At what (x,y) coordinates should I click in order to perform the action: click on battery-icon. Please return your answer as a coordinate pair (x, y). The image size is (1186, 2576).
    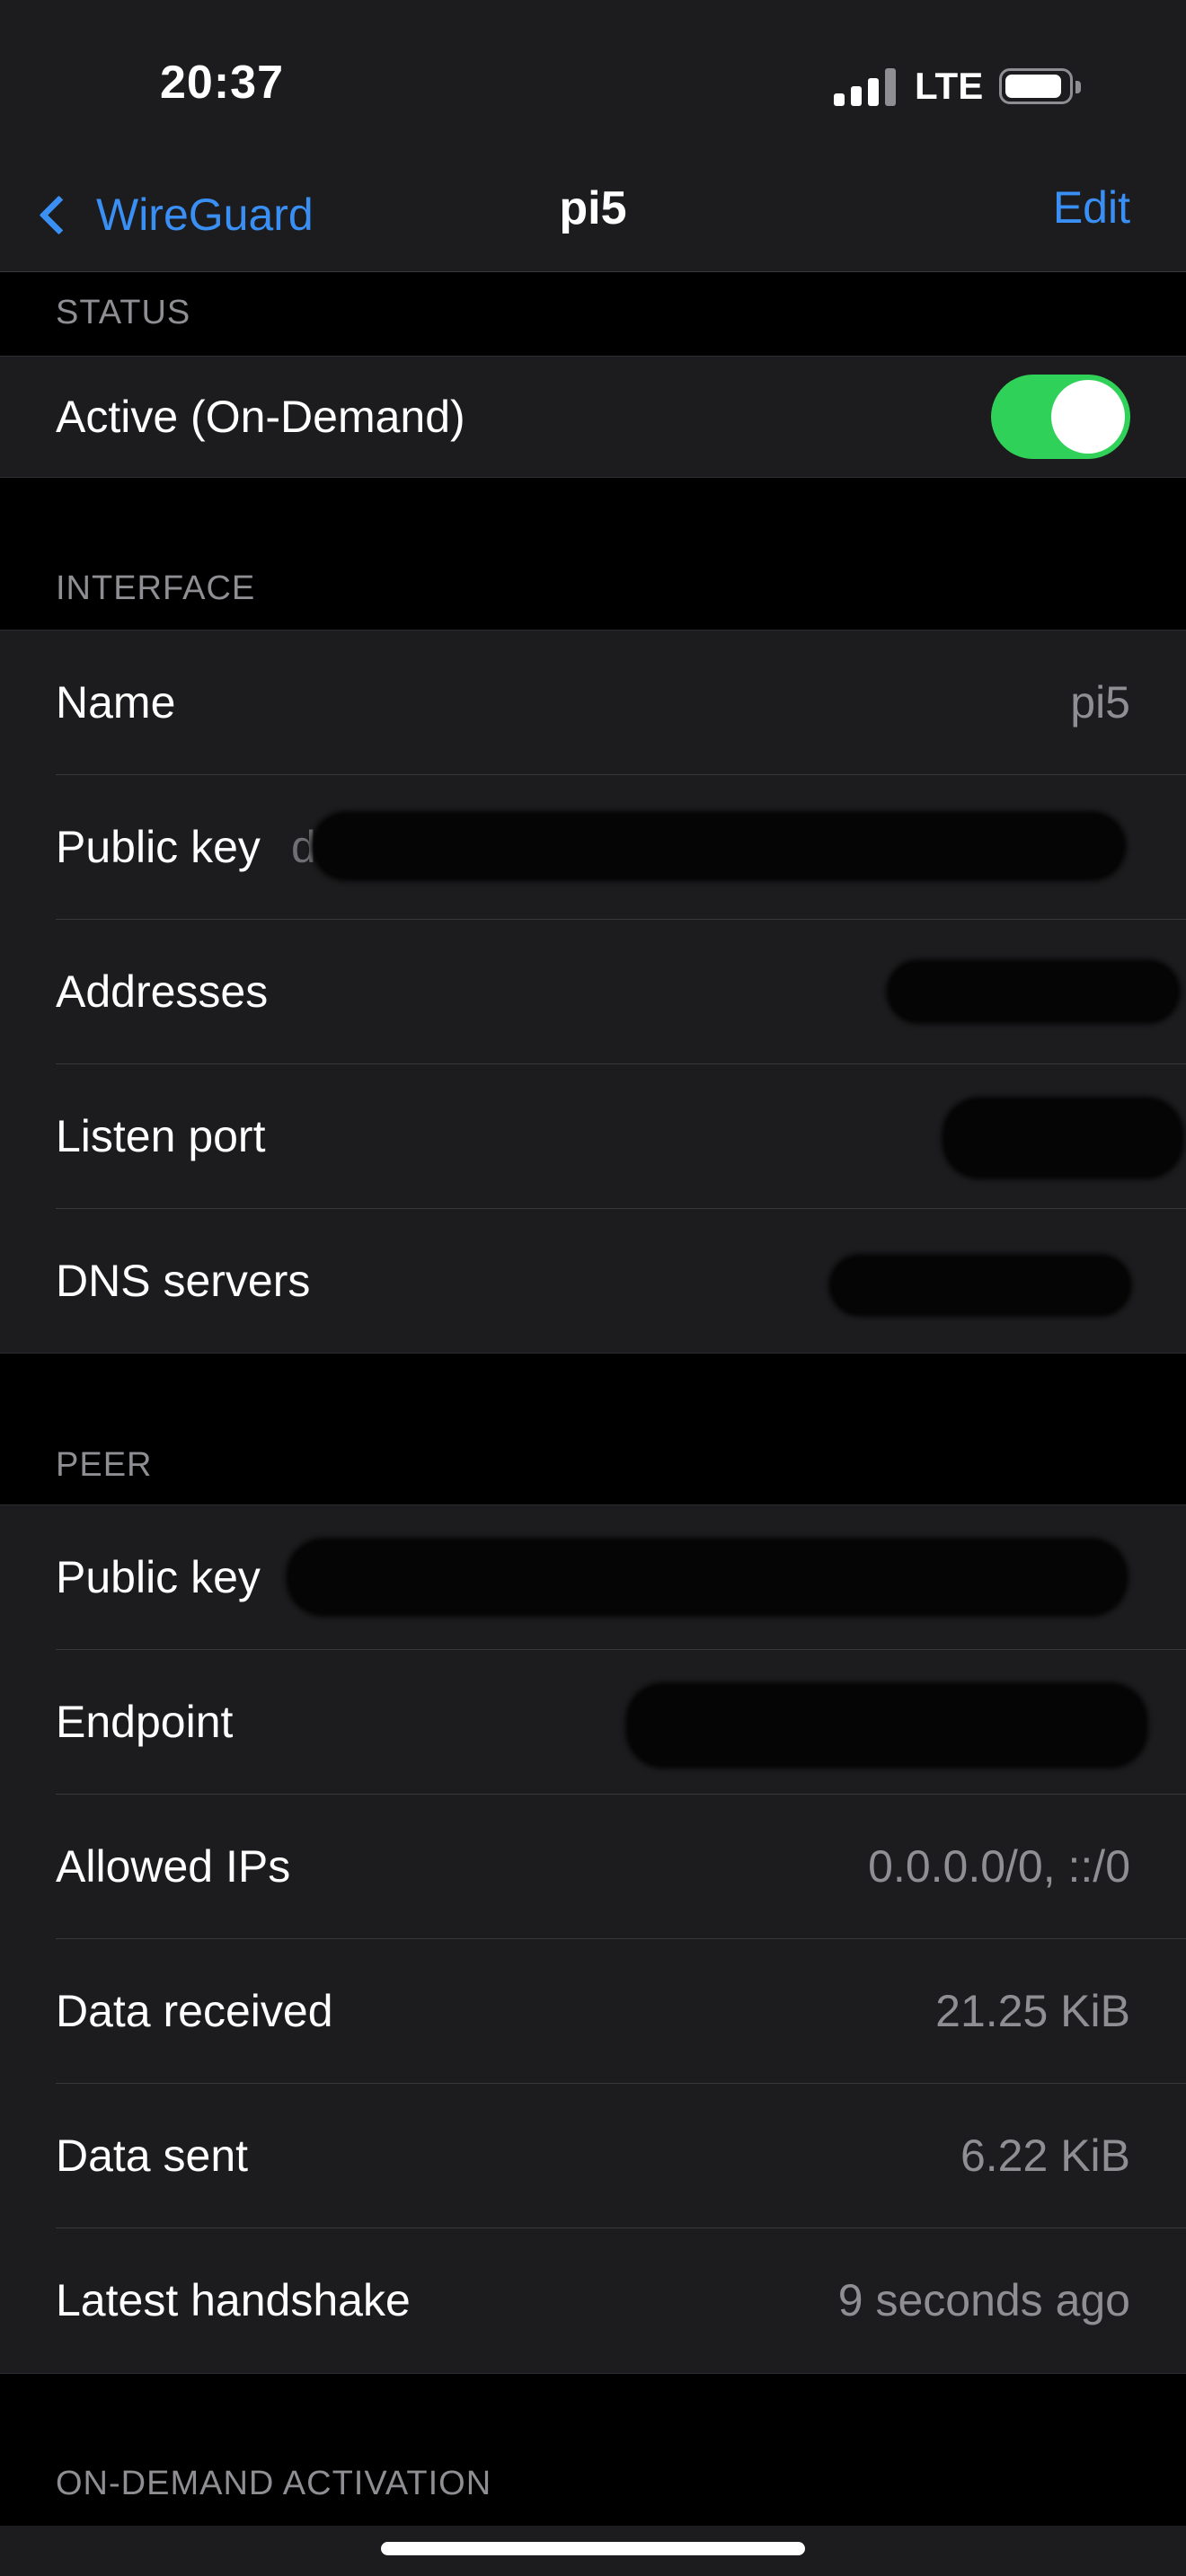
    Looking at the image, I should click on (1040, 86).